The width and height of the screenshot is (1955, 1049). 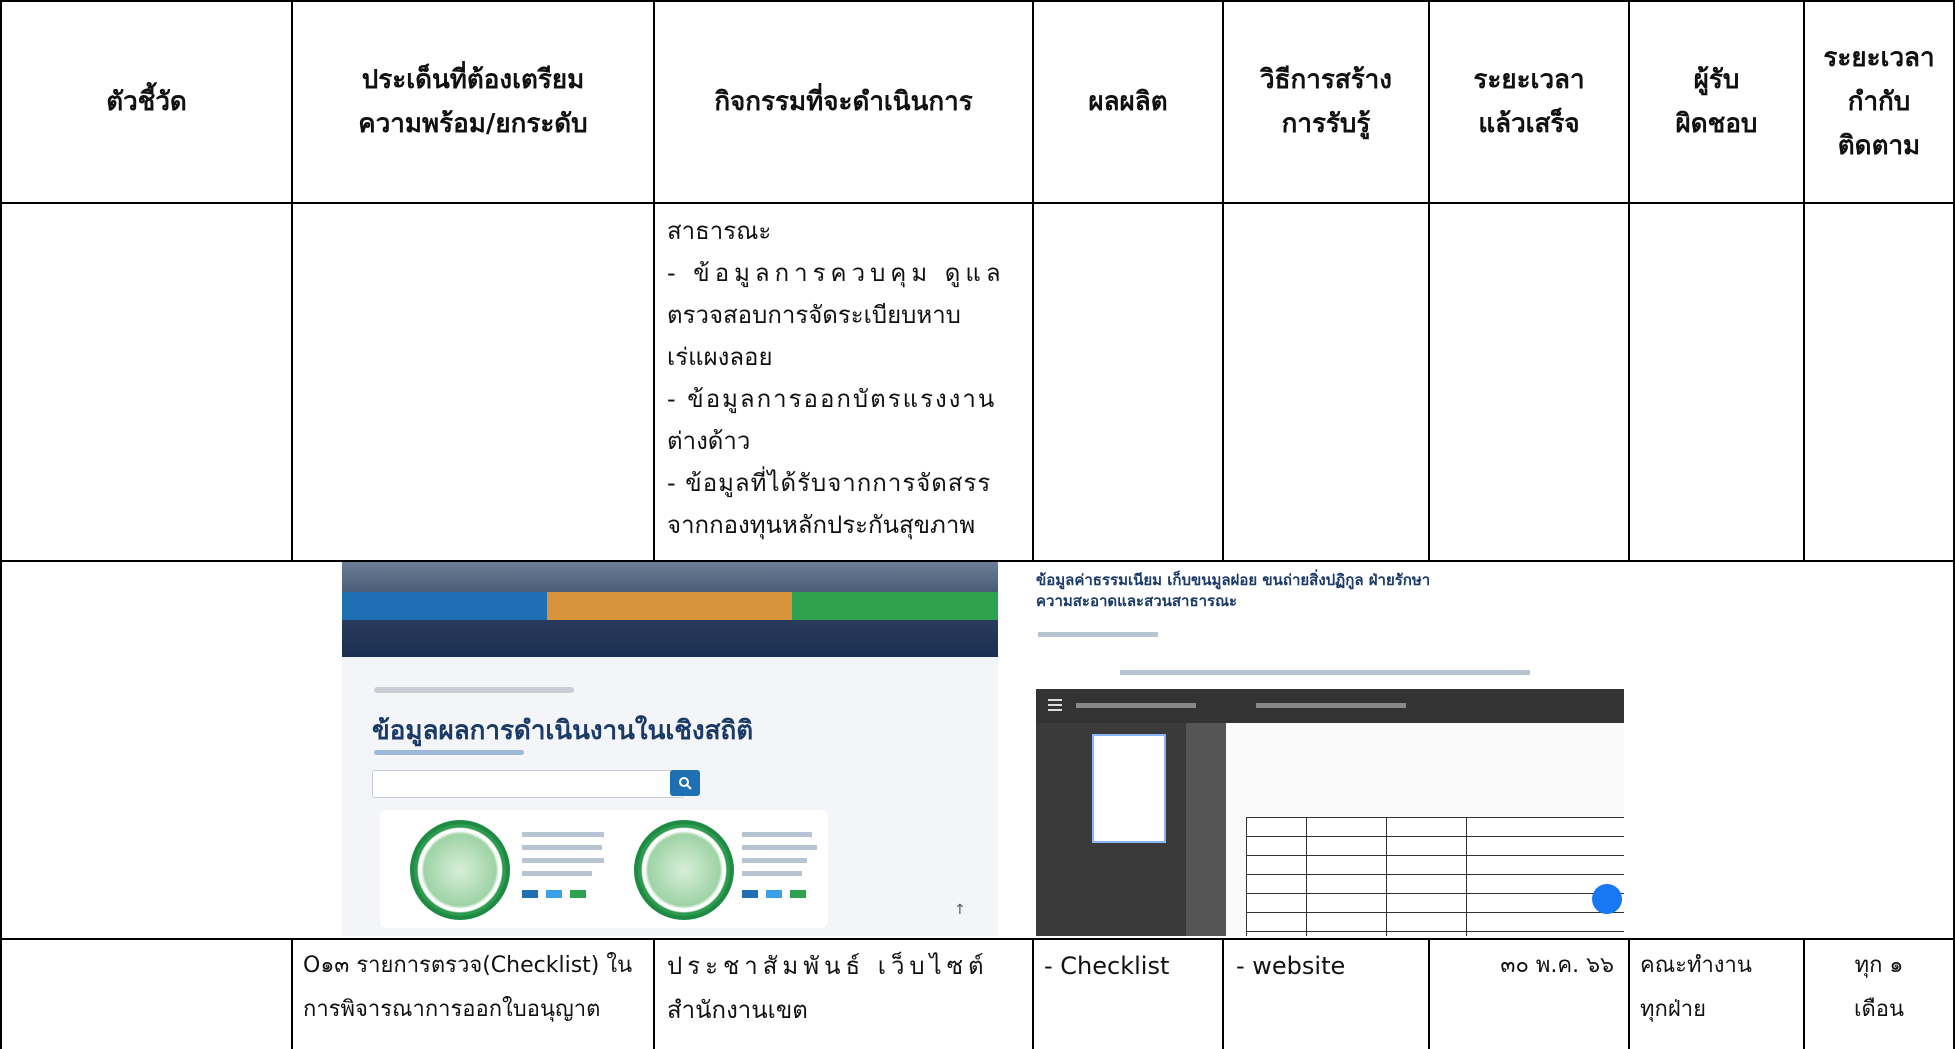 What do you see at coordinates (1129, 788) in the screenshot?
I see `pdf-thumbnail` at bounding box center [1129, 788].